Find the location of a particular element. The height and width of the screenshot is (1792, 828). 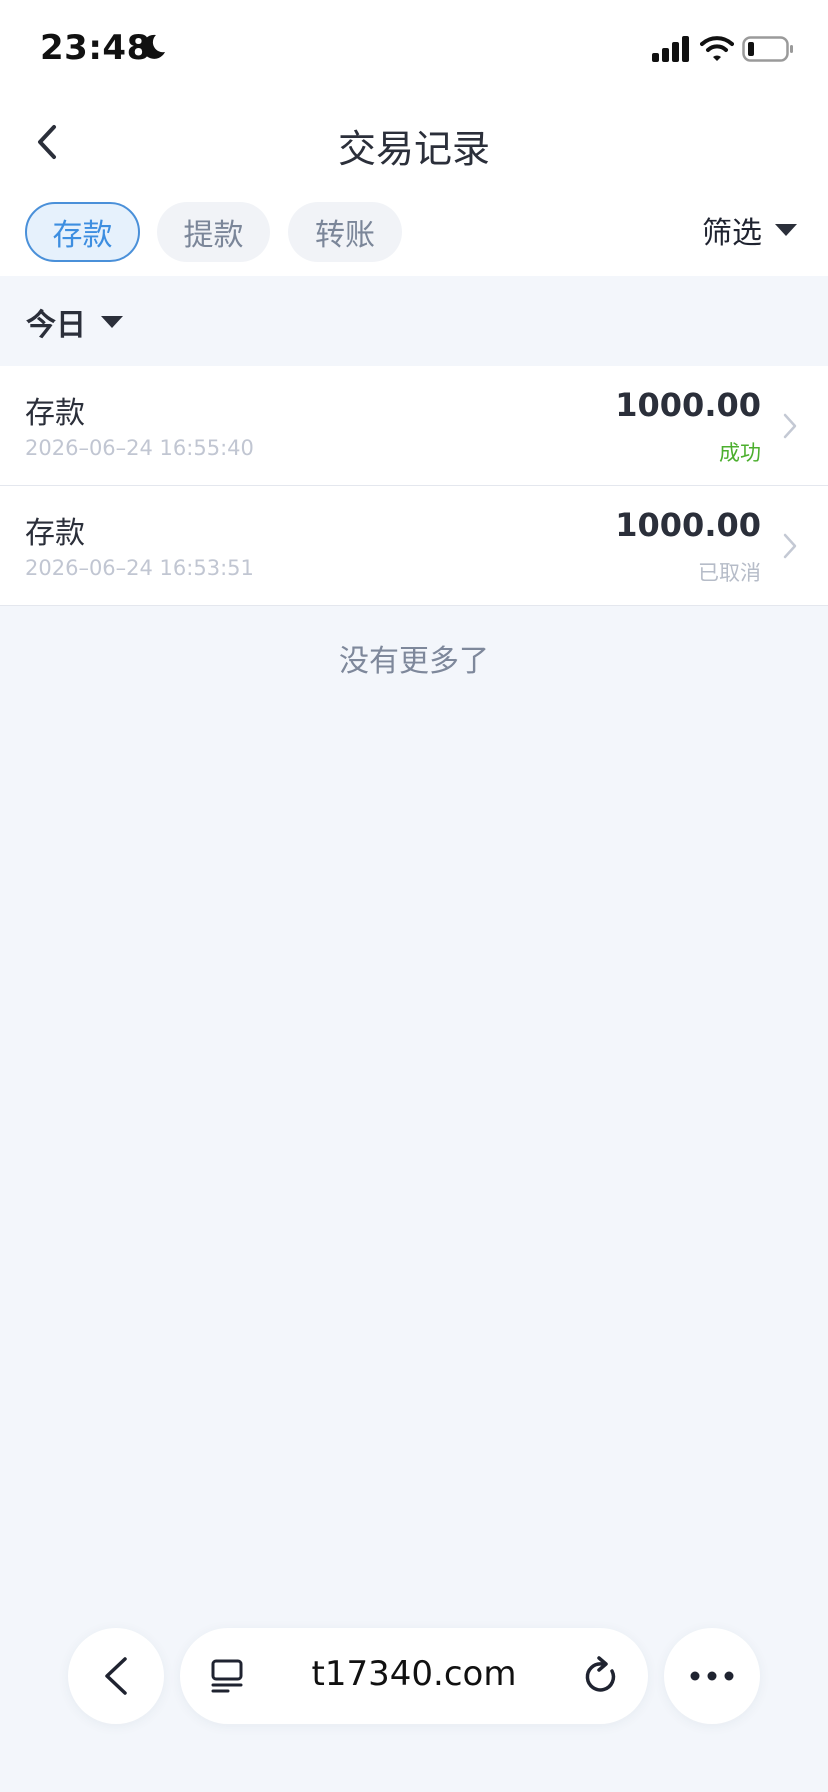

list-end-text: 没有更多了 is located at coordinates (414, 661).